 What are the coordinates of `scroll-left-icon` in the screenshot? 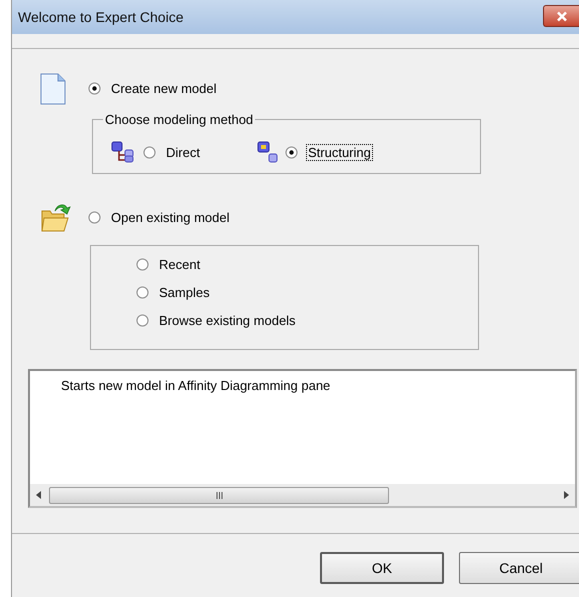 It's located at (38, 495).